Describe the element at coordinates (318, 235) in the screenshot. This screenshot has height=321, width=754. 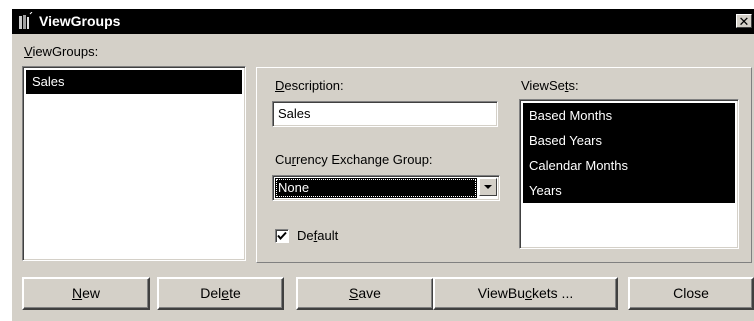
I see `default-label: Default` at that location.